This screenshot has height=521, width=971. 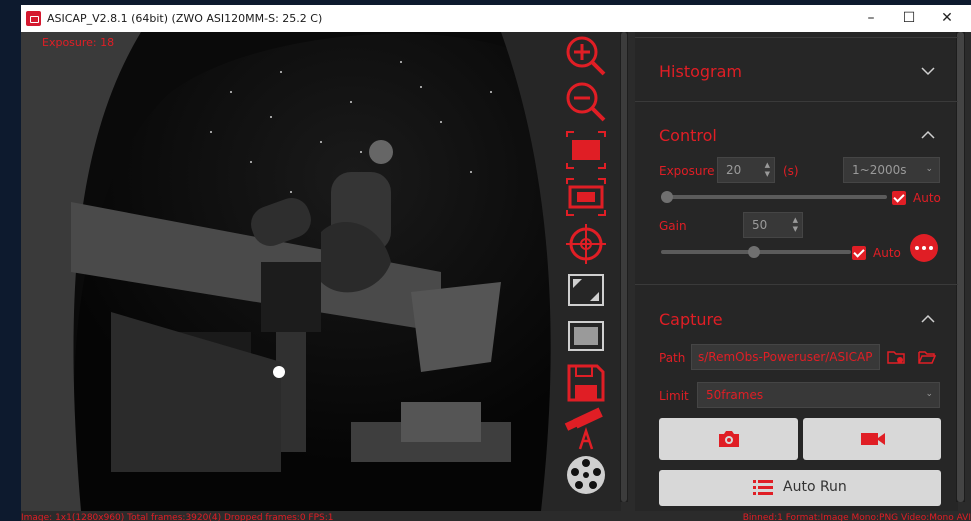 What do you see at coordinates (735, 395) in the screenshot?
I see `limit-value: 50frames` at bounding box center [735, 395].